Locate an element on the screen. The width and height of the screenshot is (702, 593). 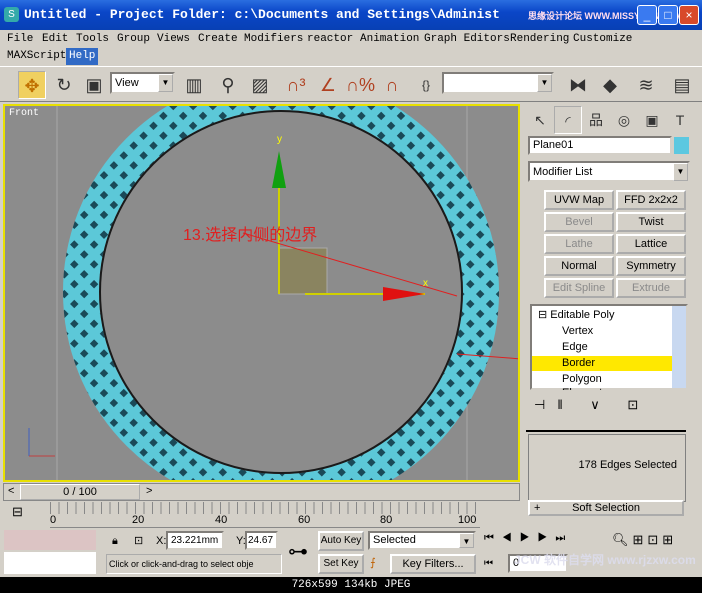
stack-root: ⊟ Editable Poly is located at coordinates (602, 315).